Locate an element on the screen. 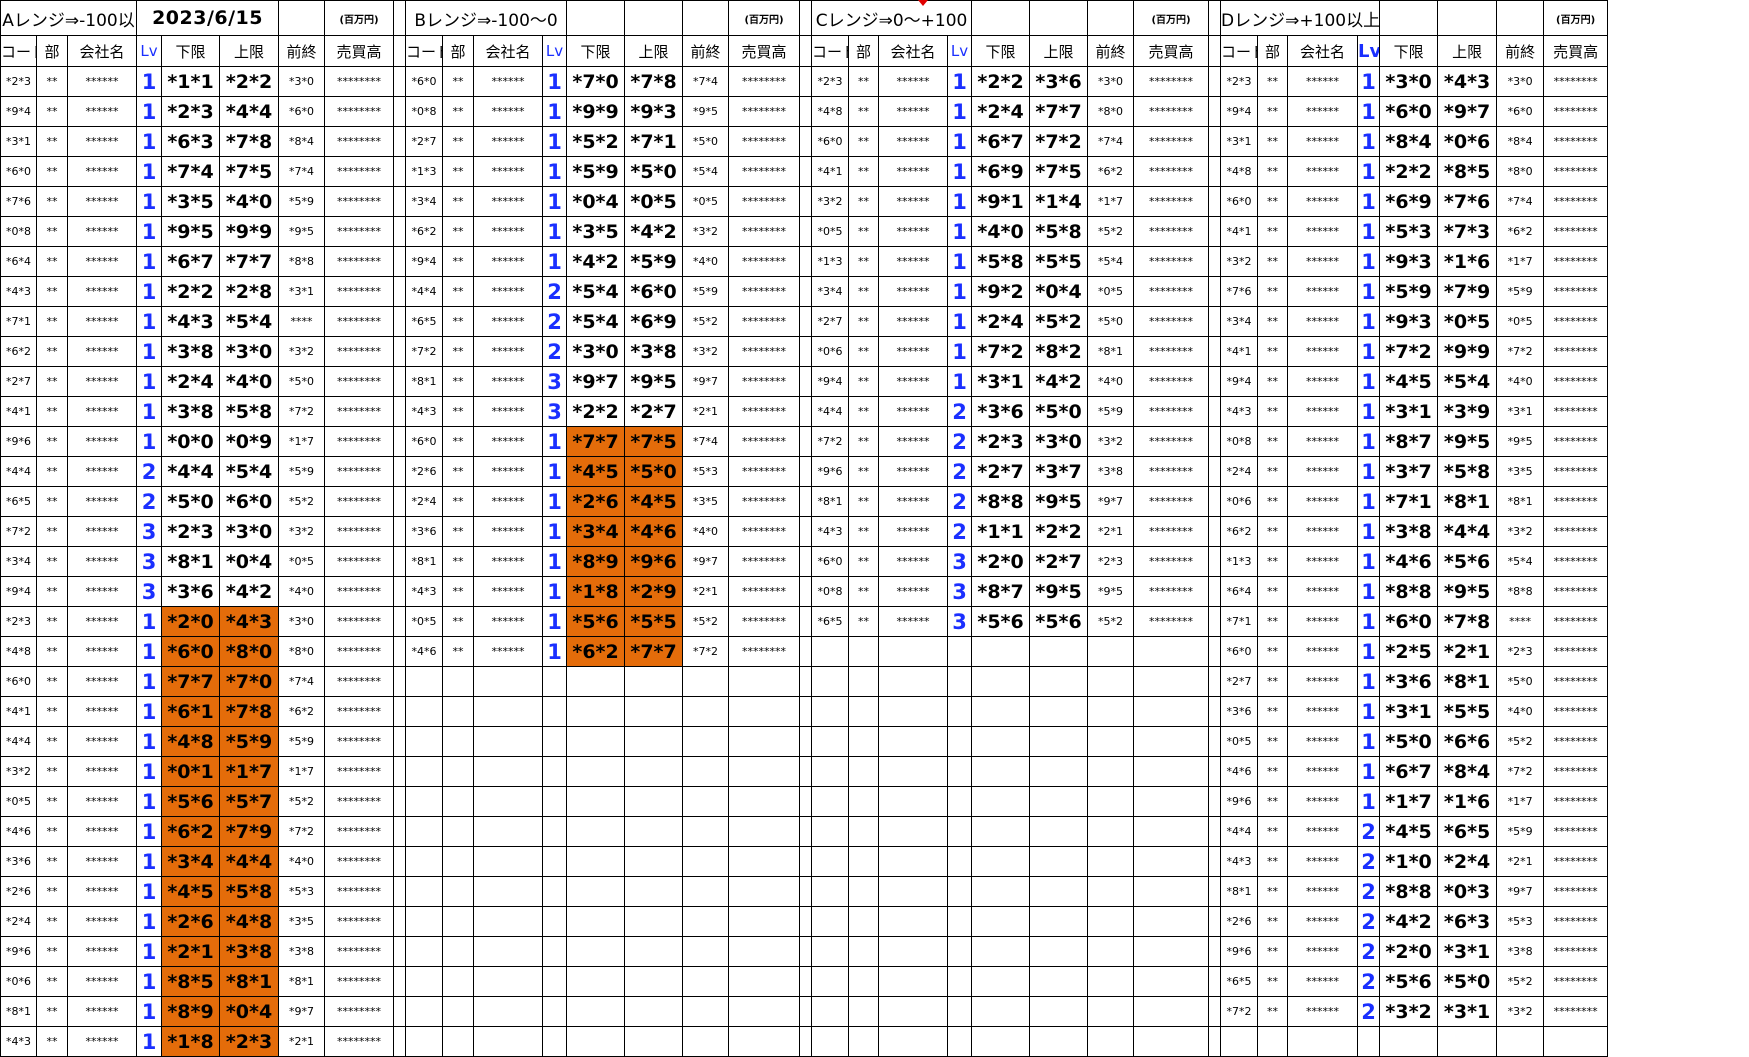 This screenshot has height=1057, width=1749. code-cell: *3*1 is located at coordinates (1239, 141).